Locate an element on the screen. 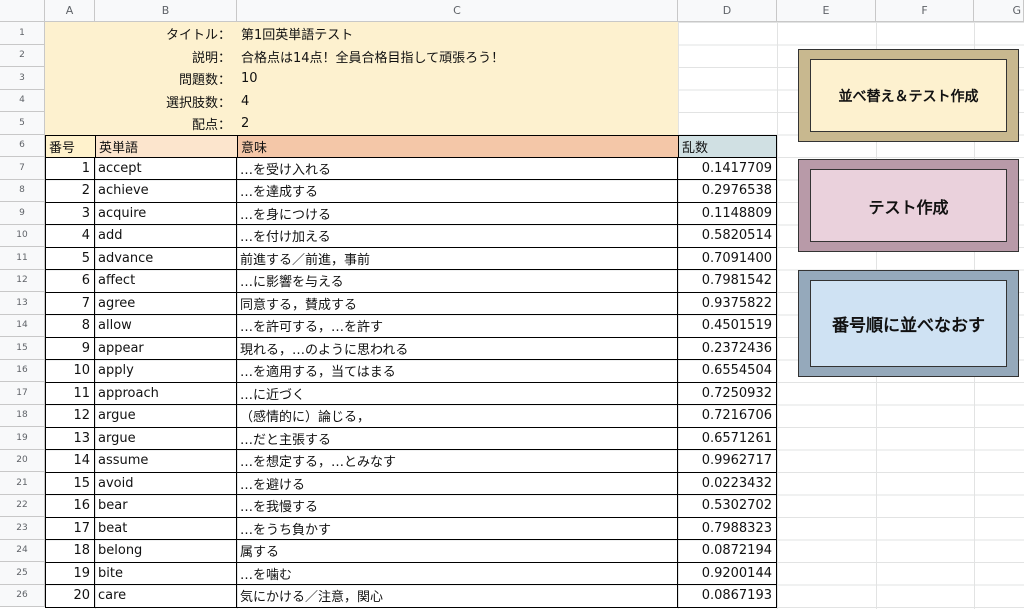  cell-word: argue is located at coordinates (166, 438).